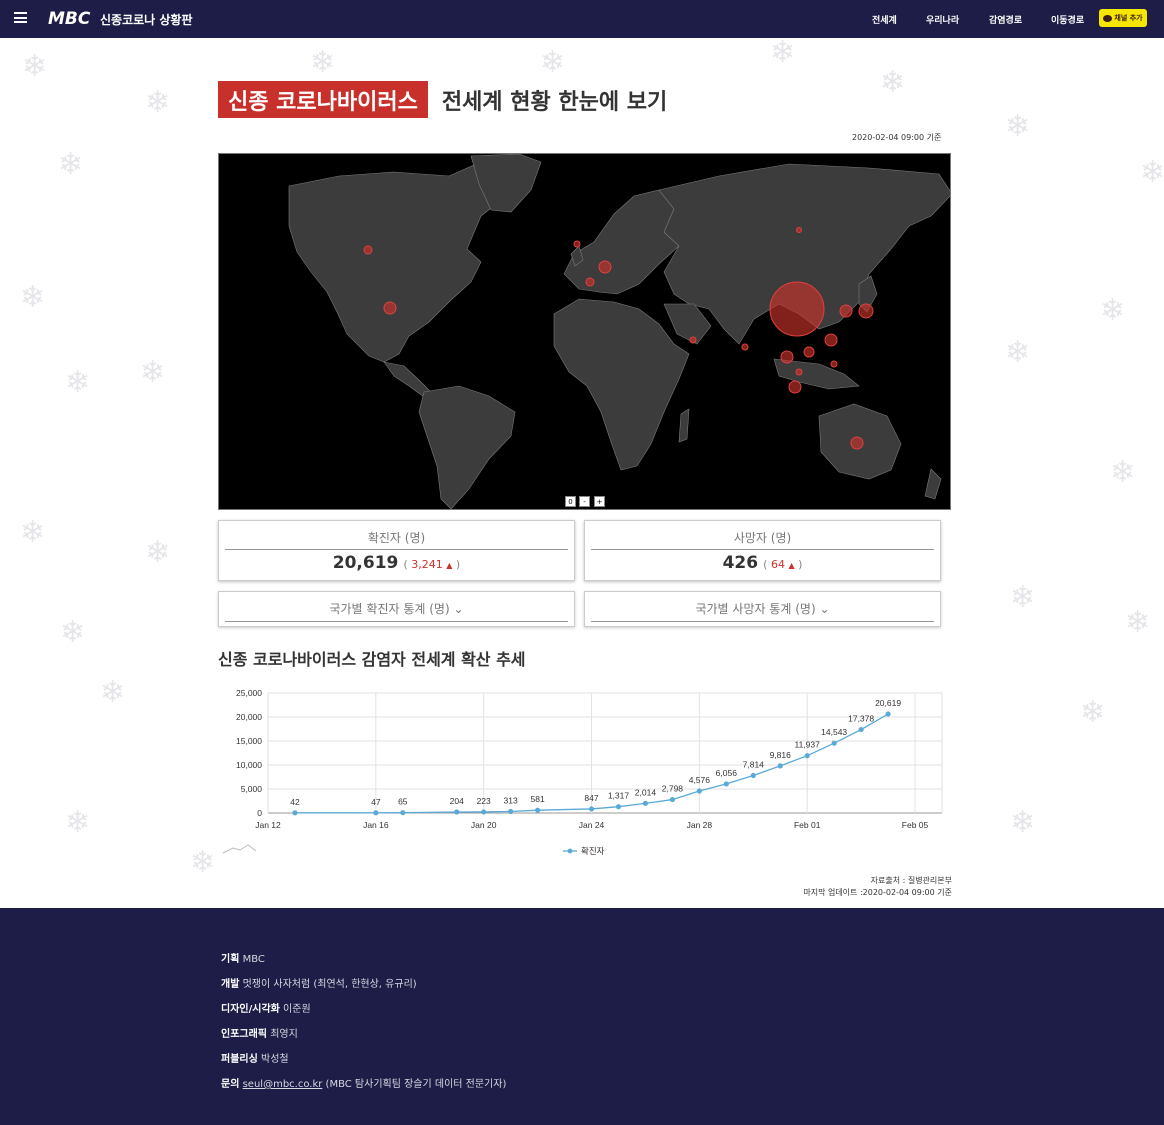 This screenshot has width=1164, height=1125. Describe the element at coordinates (861, 719) in the screenshot. I see `data-label: 17,378` at that location.